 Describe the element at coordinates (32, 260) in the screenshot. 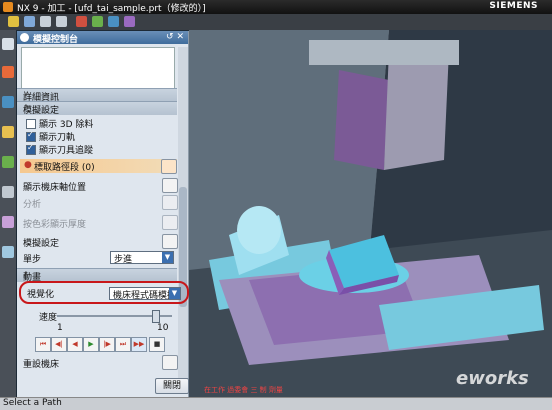

I see `step-label: 單步` at that location.